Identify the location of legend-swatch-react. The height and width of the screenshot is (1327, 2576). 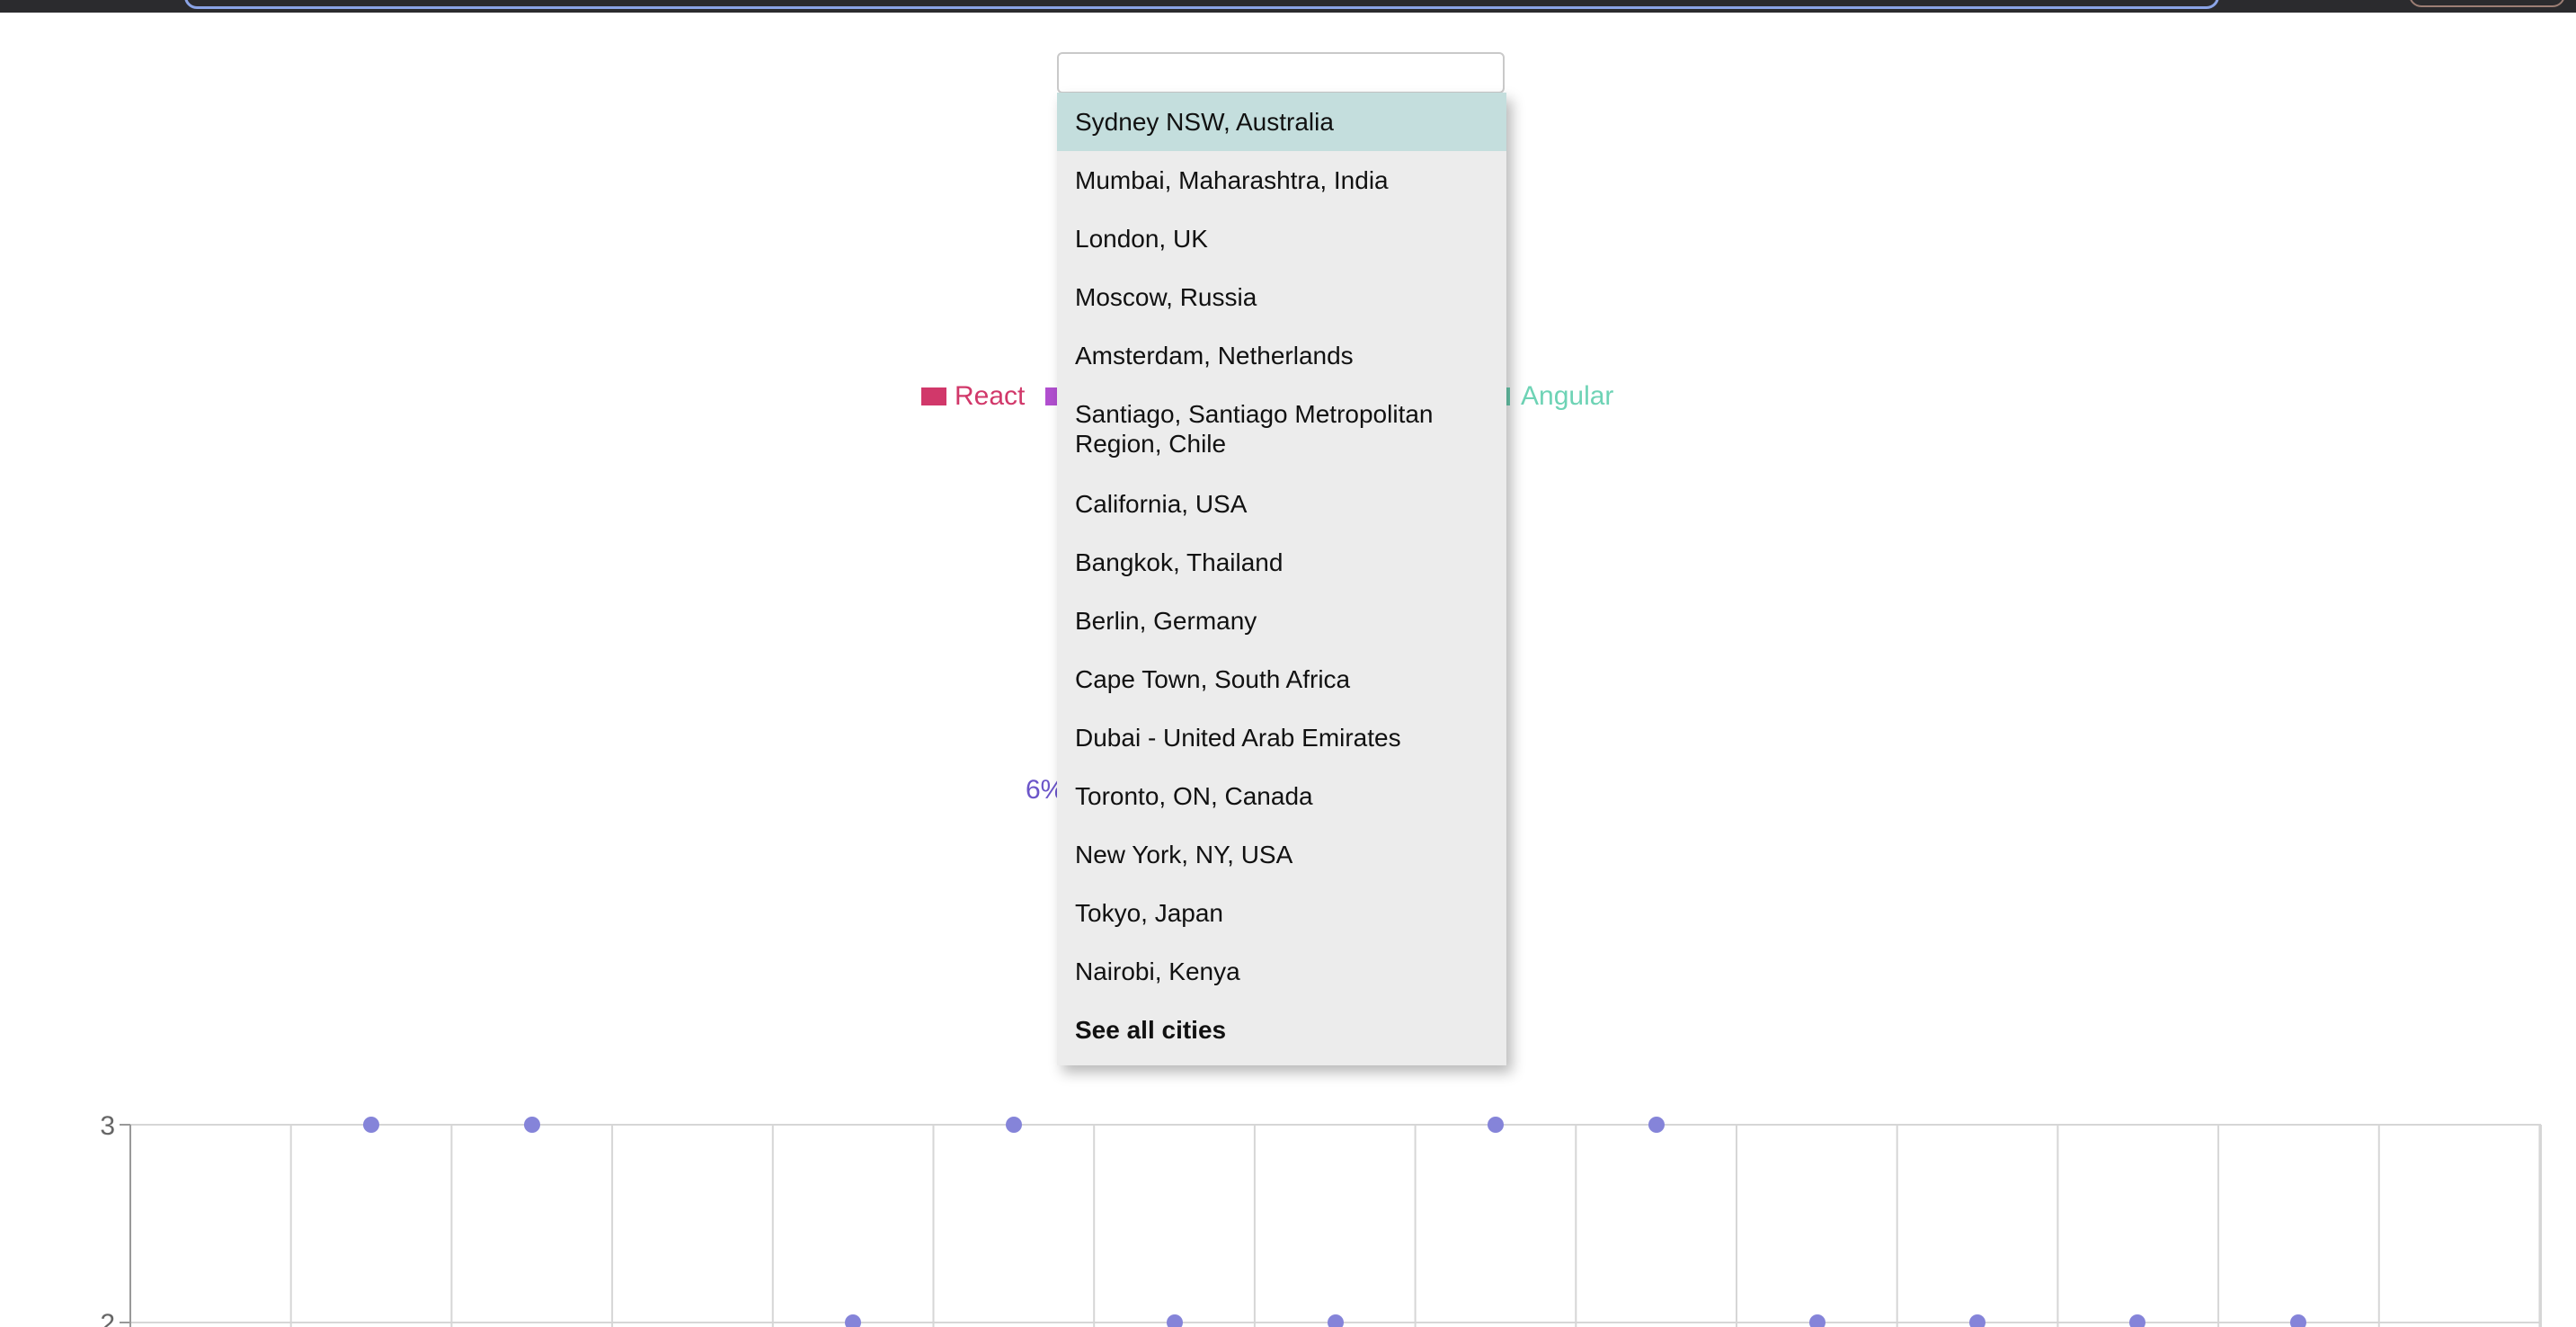
(934, 396).